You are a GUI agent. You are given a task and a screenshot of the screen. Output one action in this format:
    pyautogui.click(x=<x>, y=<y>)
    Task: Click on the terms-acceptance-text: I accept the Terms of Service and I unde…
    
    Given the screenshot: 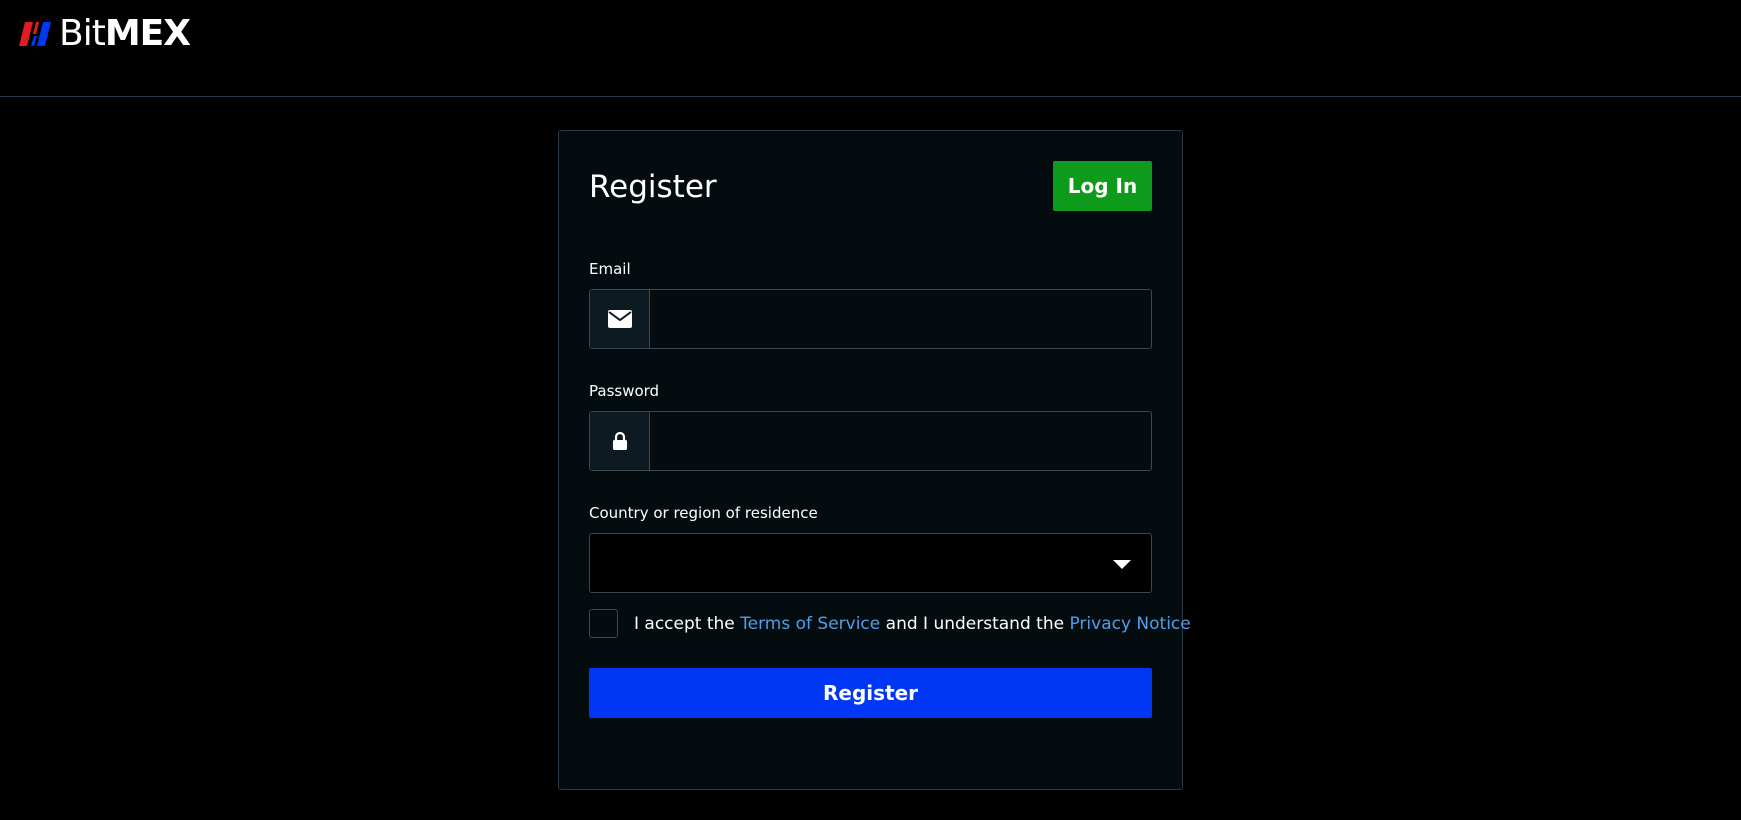 What is the action you would take?
    pyautogui.click(x=912, y=624)
    